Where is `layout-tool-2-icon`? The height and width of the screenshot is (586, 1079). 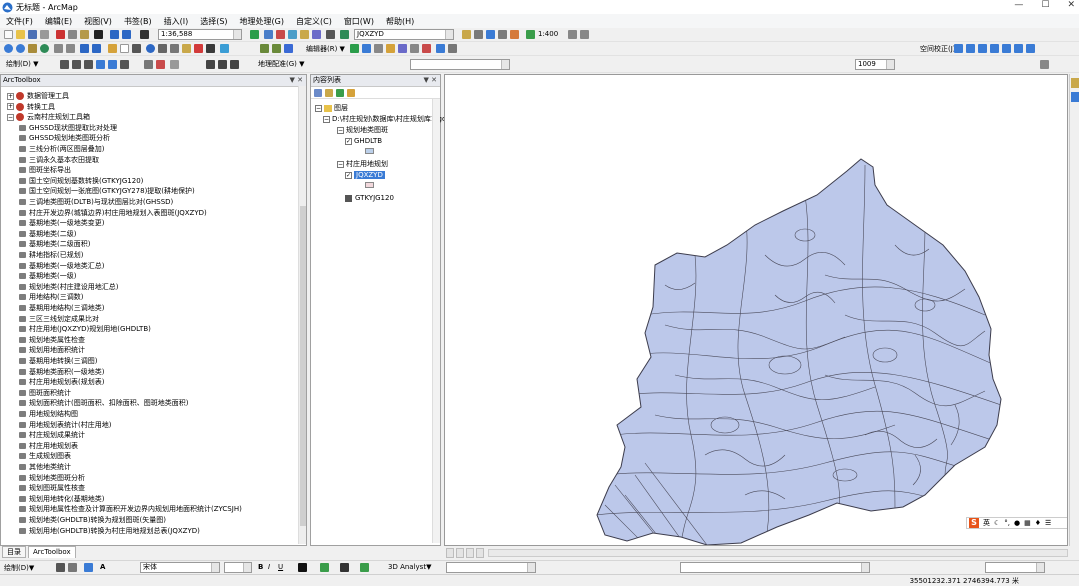
layout-tool-2-icon is located at coordinates (276, 48).